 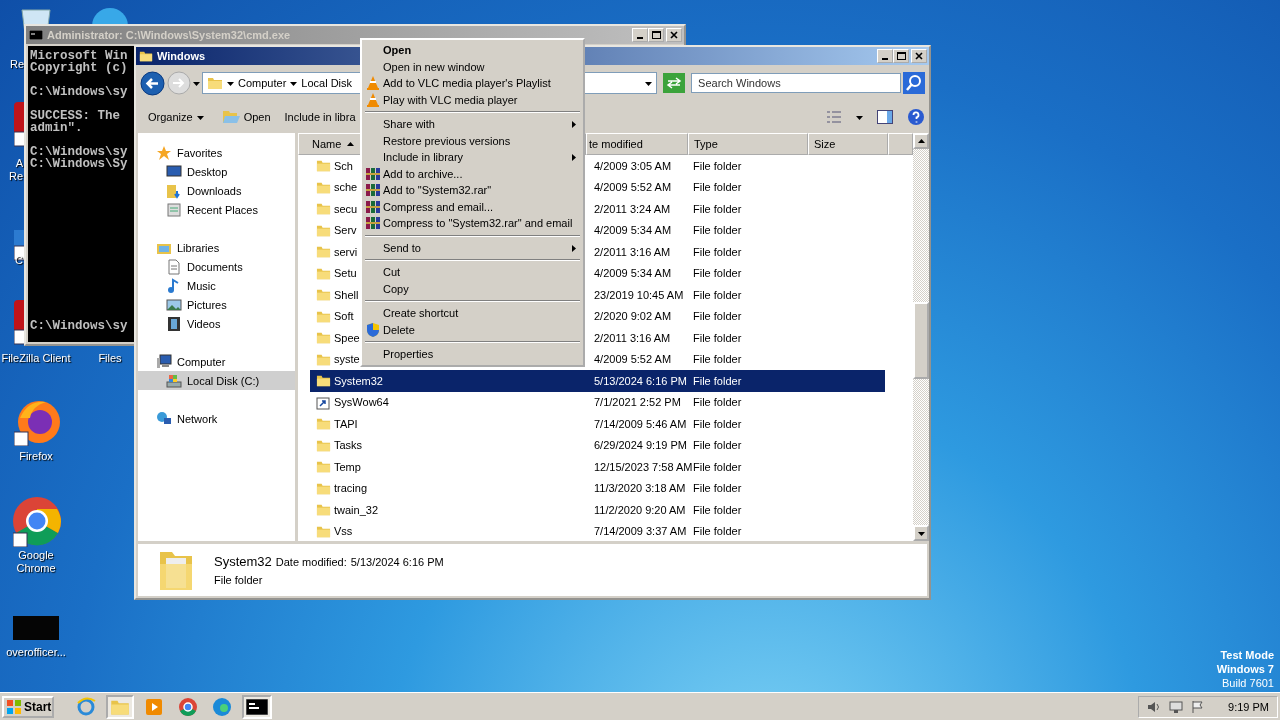 What do you see at coordinates (796, 83) in the screenshot?
I see `search-field: Search Windows` at bounding box center [796, 83].